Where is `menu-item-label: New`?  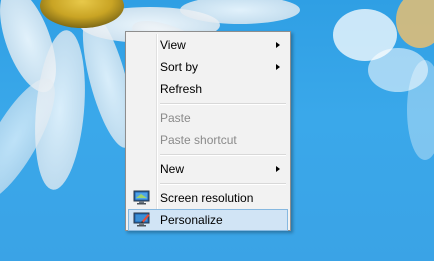
menu-item-label: New is located at coordinates (172, 169).